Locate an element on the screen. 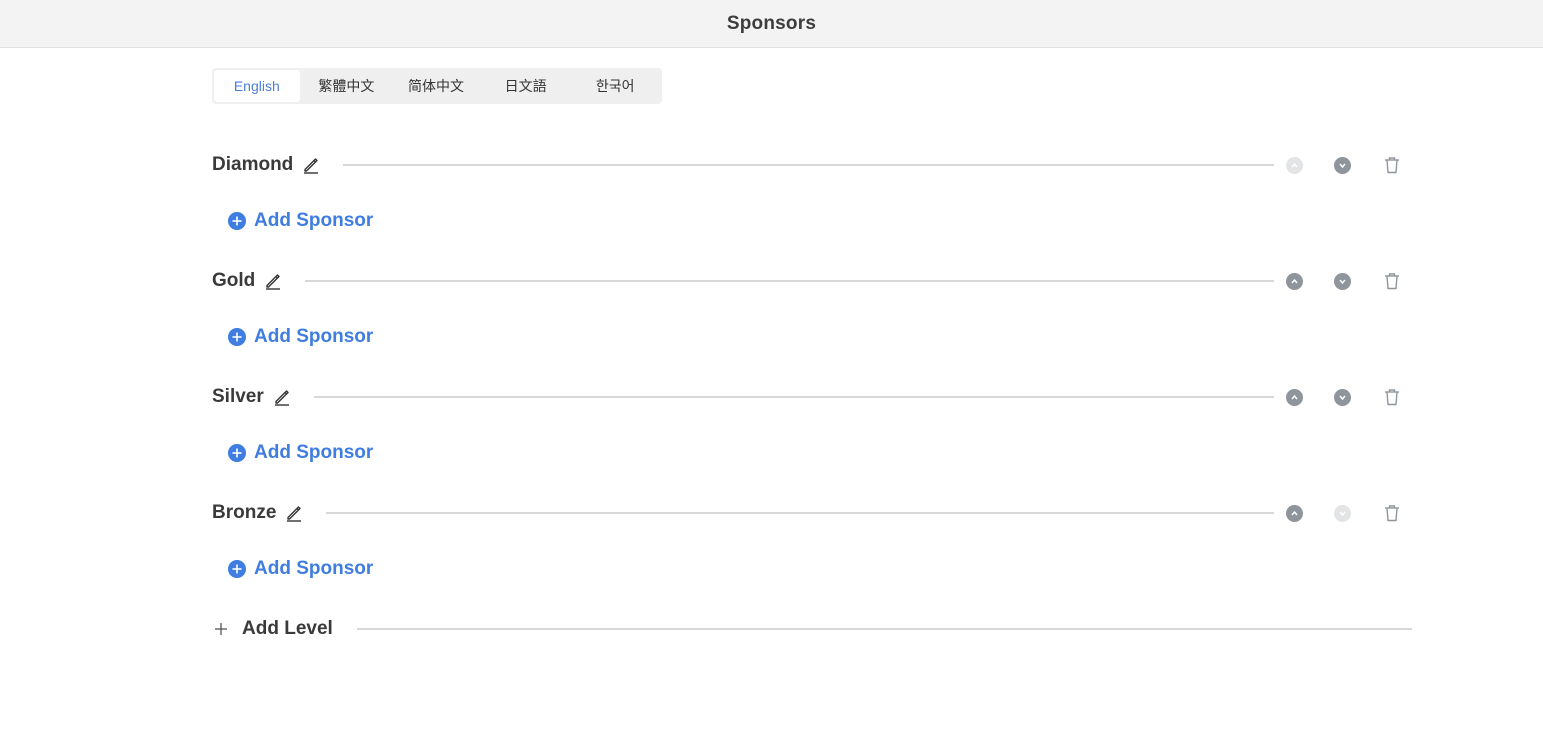 This screenshot has height=755, width=1543. add-level-button: Add Level is located at coordinates (287, 629).